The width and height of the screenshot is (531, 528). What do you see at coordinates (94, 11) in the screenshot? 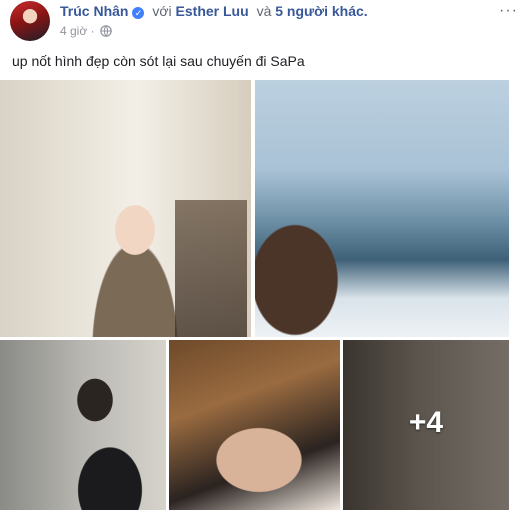
I see `author-name: Trúc Nhân` at bounding box center [94, 11].